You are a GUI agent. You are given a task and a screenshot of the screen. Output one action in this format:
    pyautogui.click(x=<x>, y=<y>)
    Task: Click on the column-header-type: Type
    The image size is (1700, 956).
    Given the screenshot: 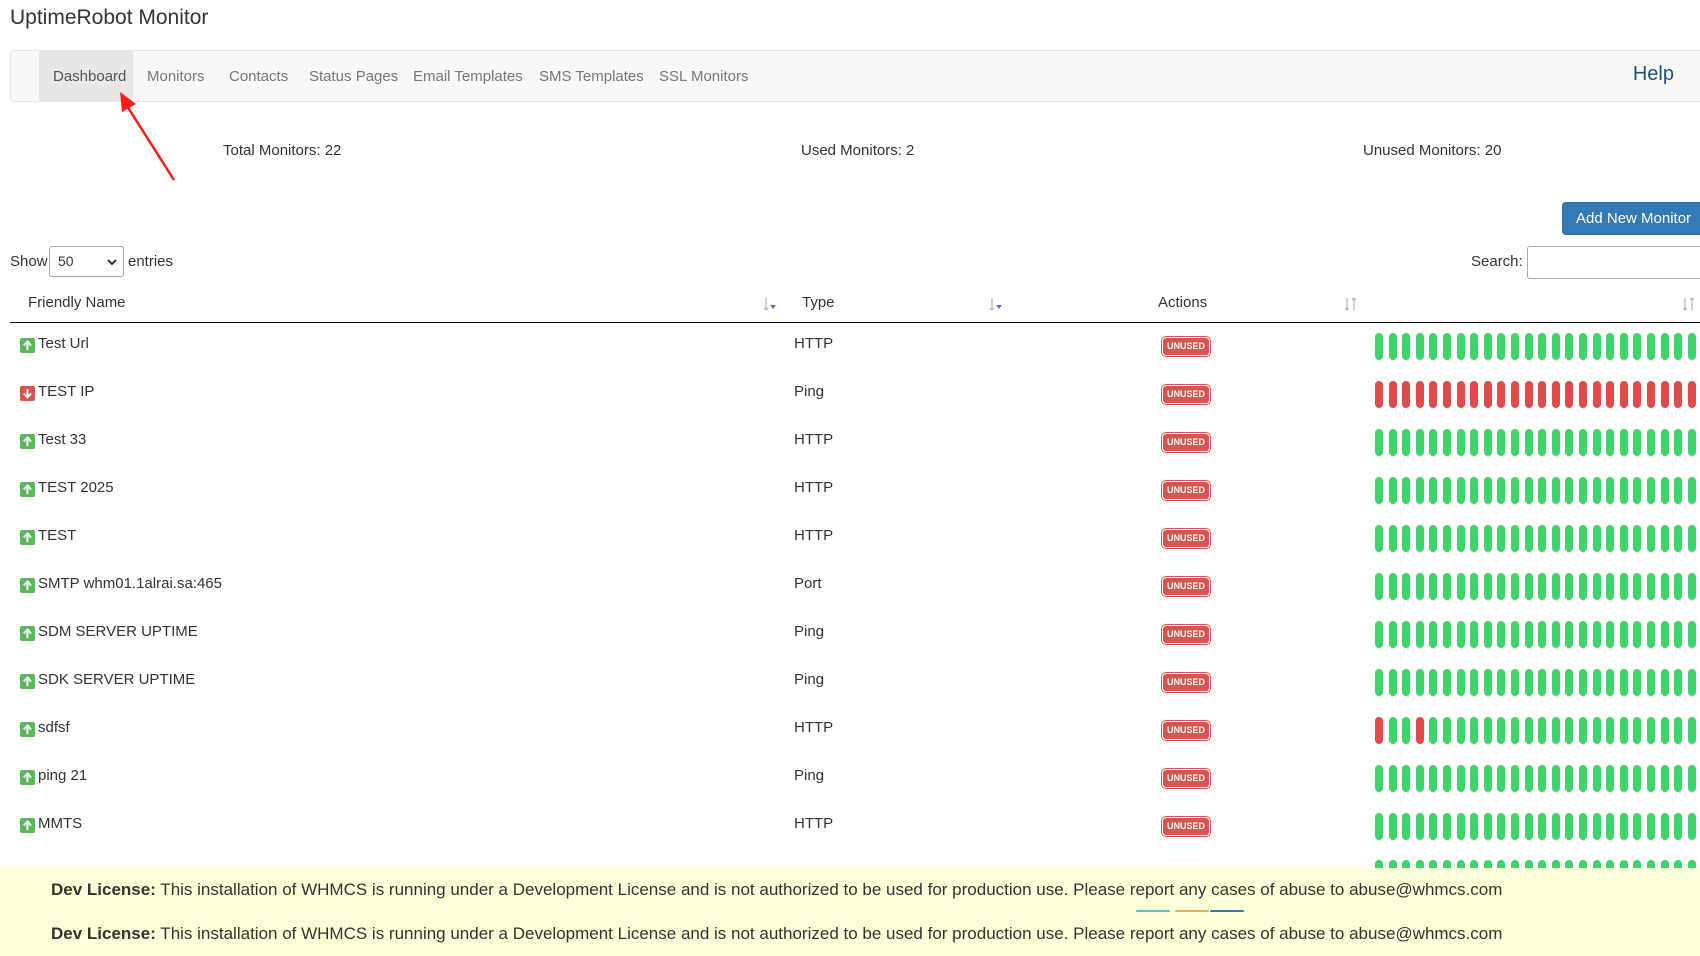 What is the action you would take?
    pyautogui.click(x=818, y=302)
    